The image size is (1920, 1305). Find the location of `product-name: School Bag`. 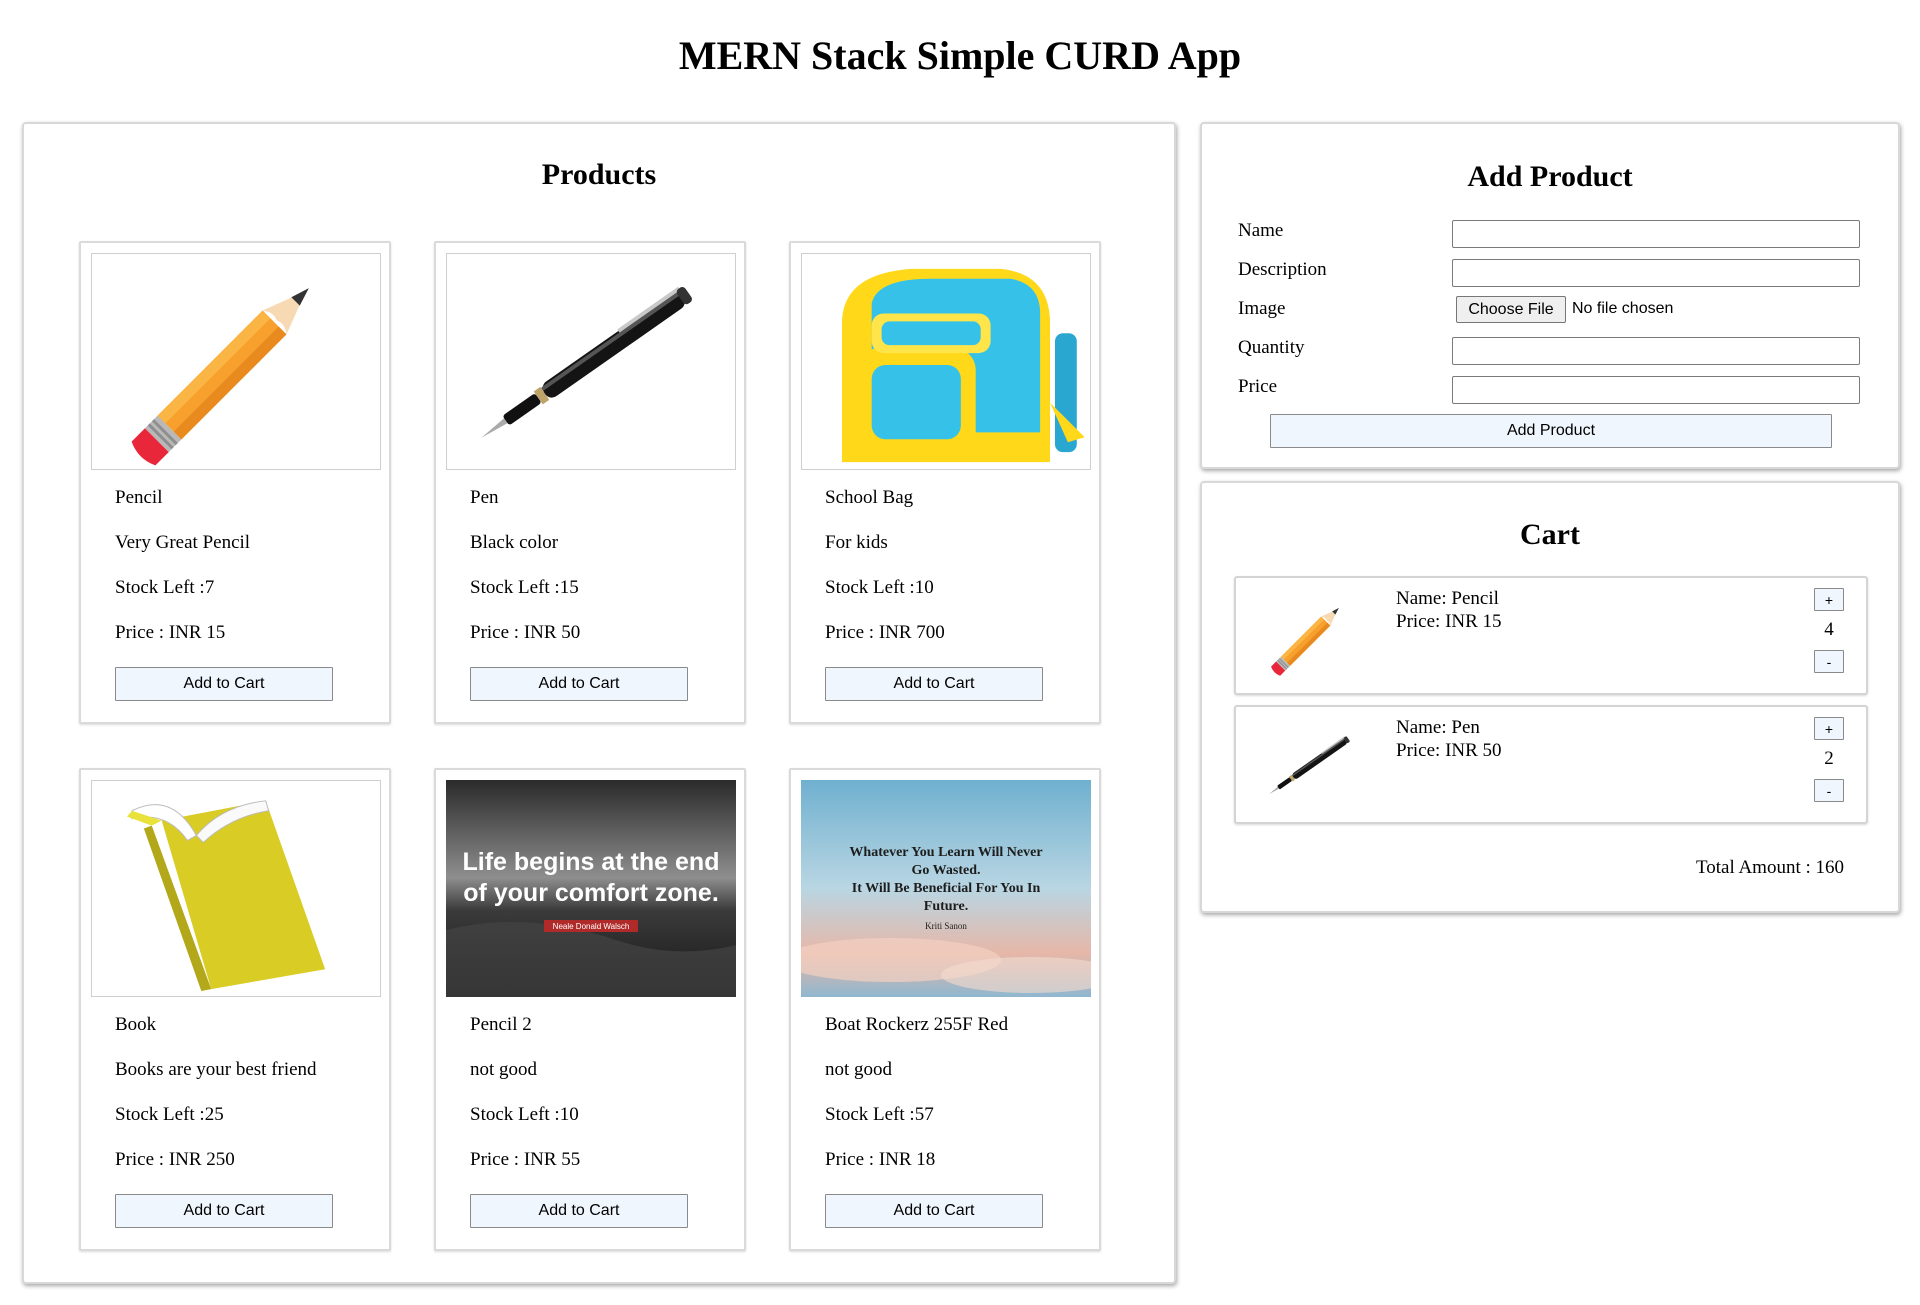

product-name: School Bag is located at coordinates (869, 497).